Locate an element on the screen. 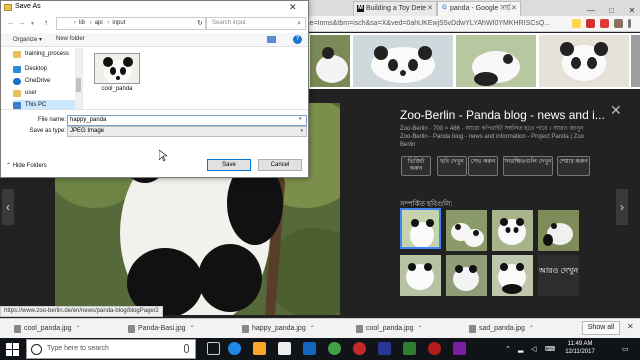 Image resolution: width=640 pixels, height=360 pixels. tray-overflow-icon: ⌃ is located at coordinates (508, 349).